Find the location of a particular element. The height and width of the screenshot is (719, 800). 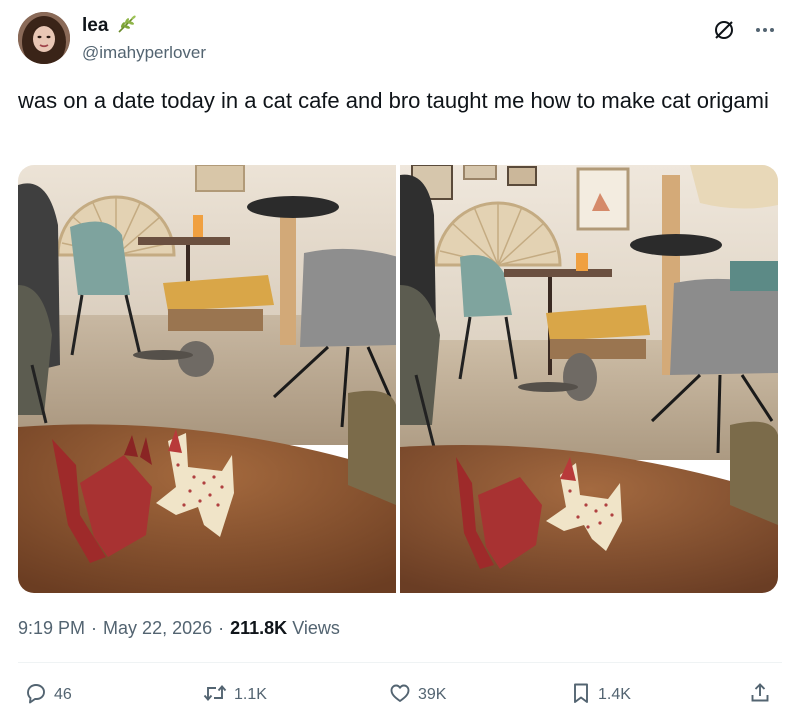

bookmark-button: 1.4K is located at coordinates (600, 695).